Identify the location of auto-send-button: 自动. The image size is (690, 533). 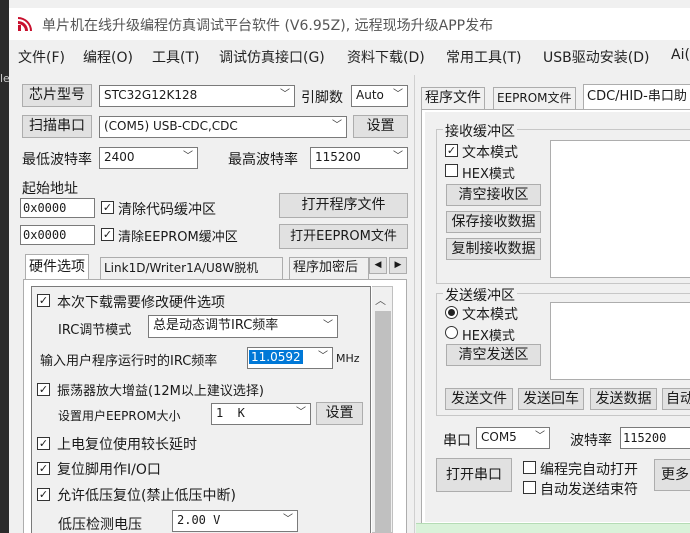
(676, 399).